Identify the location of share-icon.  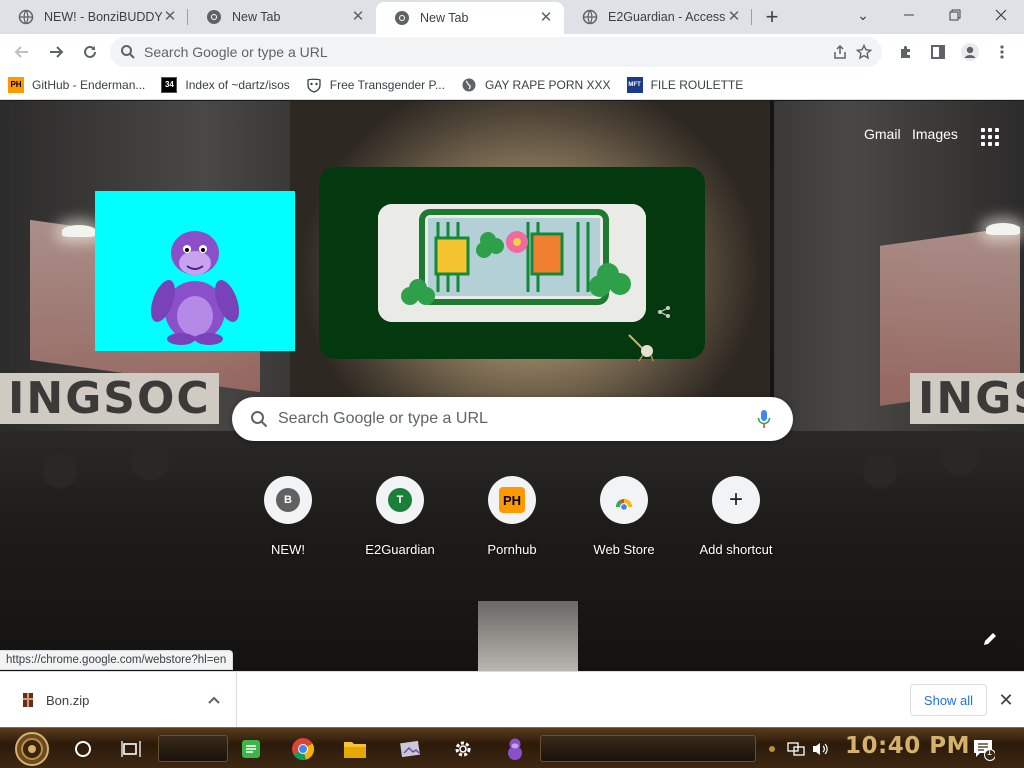
(840, 52).